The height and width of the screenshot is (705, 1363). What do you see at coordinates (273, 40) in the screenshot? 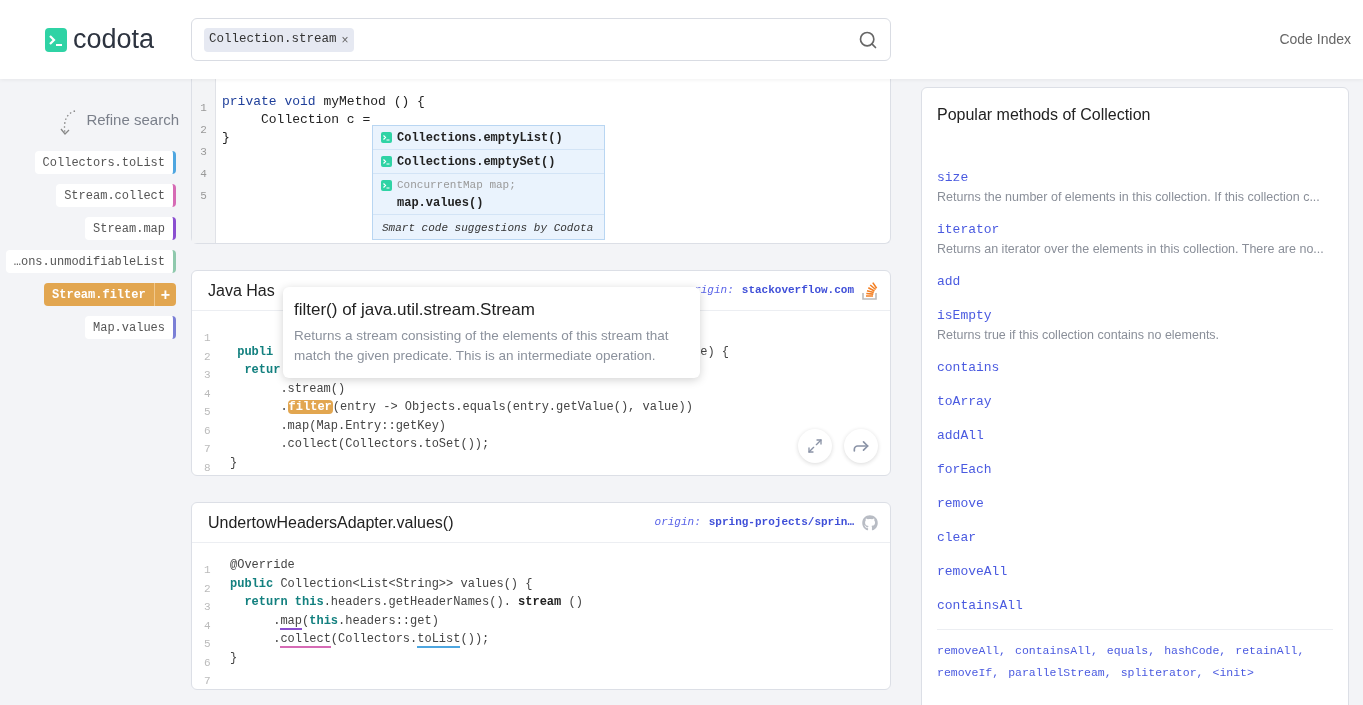
I see `chip-label: Collection.stream` at bounding box center [273, 40].